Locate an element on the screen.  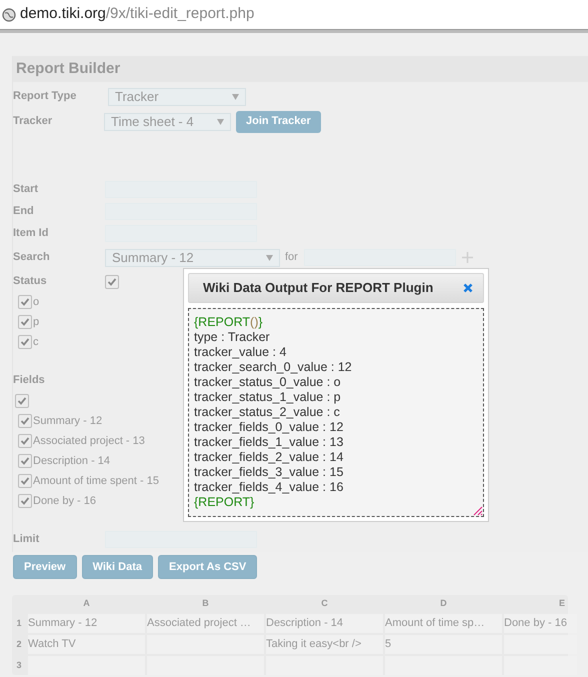
output-line: tracker_status_0_value : o is located at coordinates (268, 382).